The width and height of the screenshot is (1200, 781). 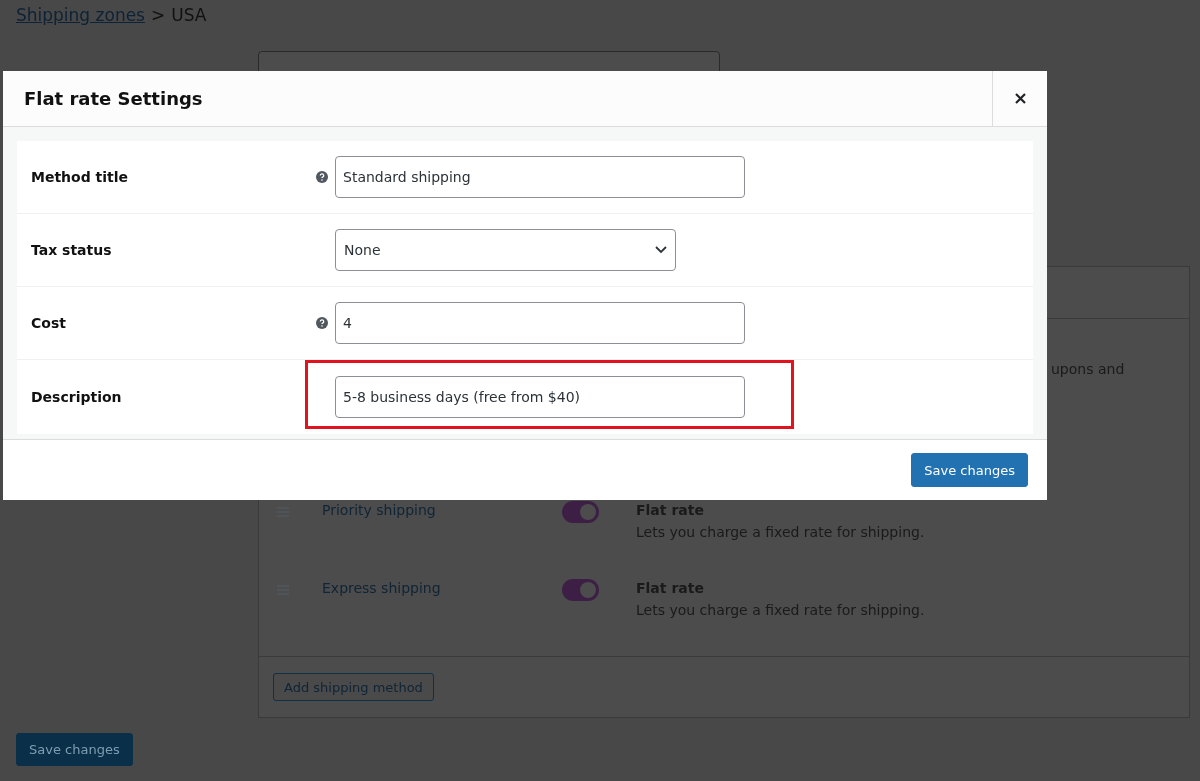 What do you see at coordinates (661, 250) in the screenshot?
I see `chevron-down-icon` at bounding box center [661, 250].